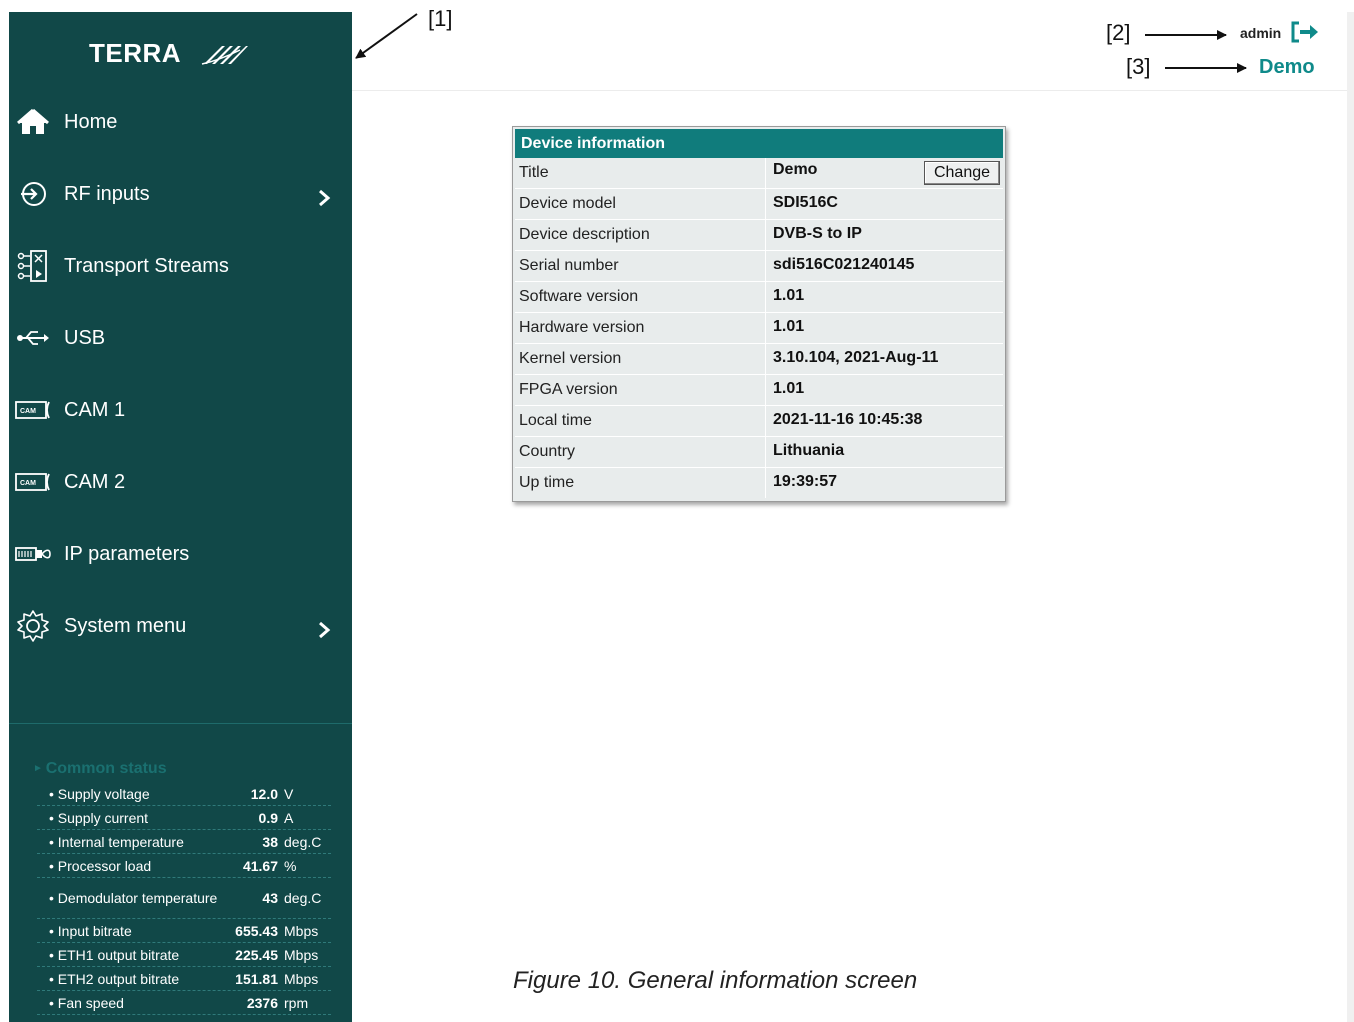  What do you see at coordinates (180, 410) in the screenshot?
I see `sidebar-item-cam-1: CAM CAM 1` at bounding box center [180, 410].